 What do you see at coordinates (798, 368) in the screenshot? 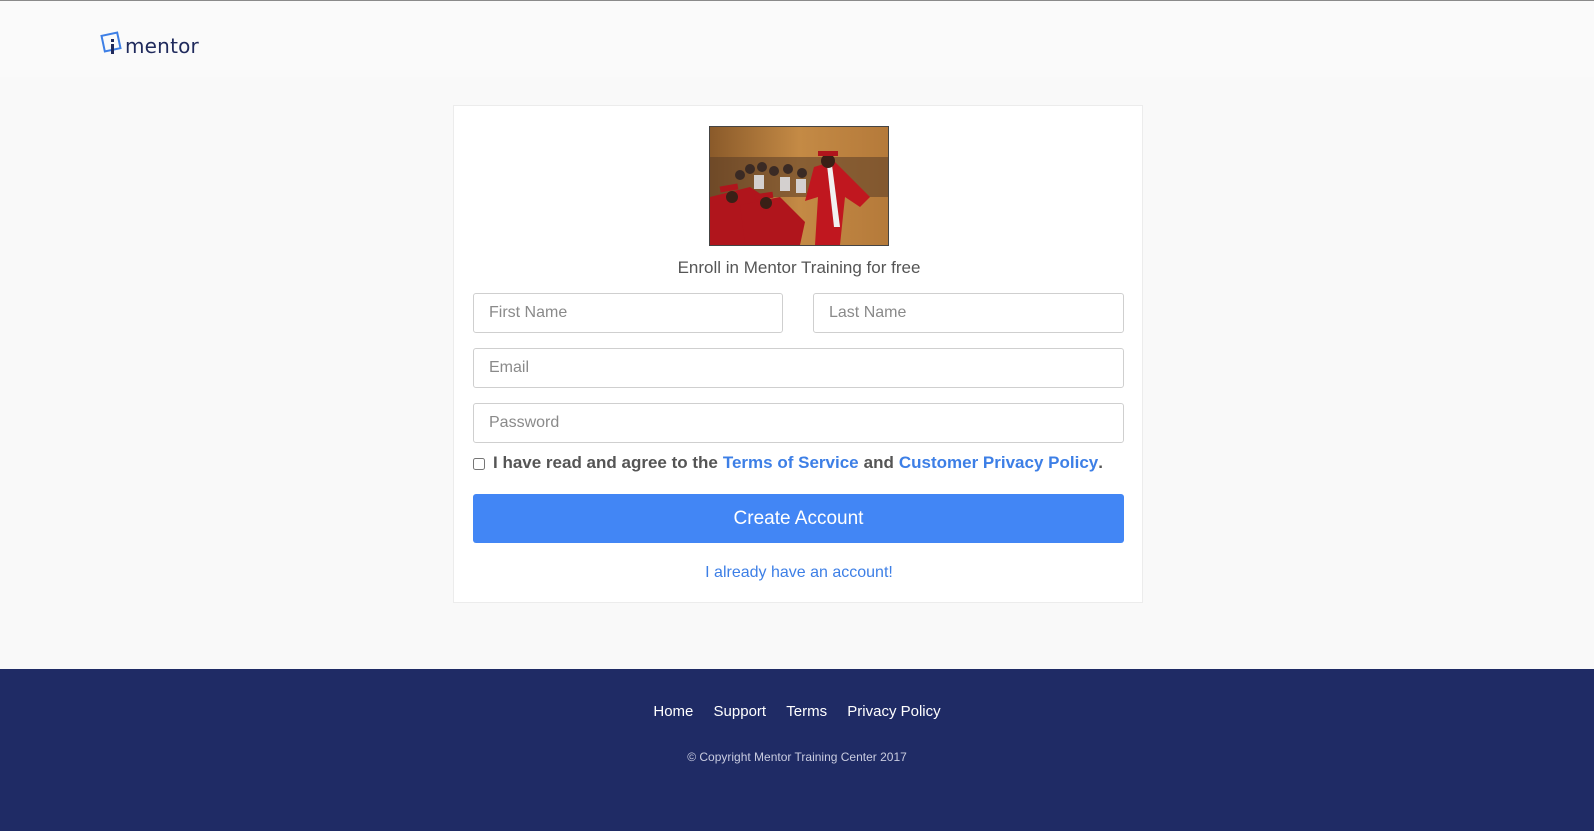
I see `email-input` at bounding box center [798, 368].